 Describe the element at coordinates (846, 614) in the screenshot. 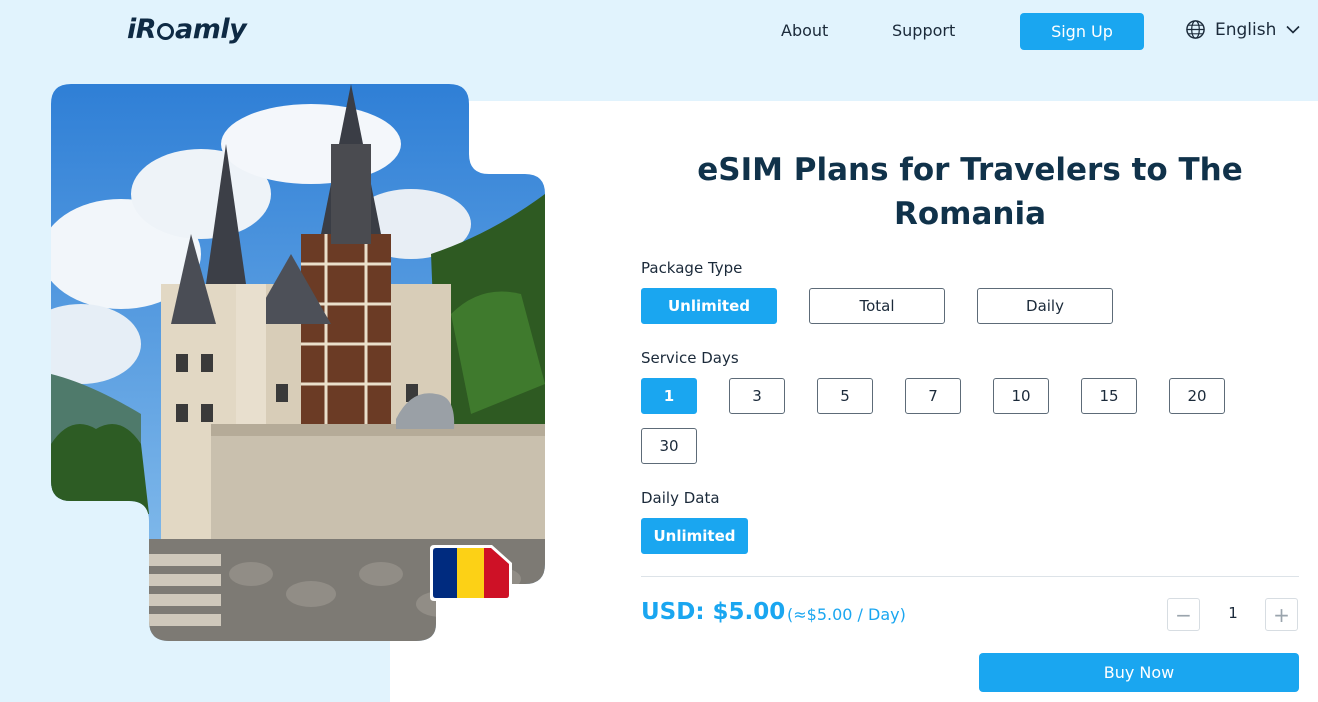

I see `price-per-day: (≈$5.00 / Day)` at that location.